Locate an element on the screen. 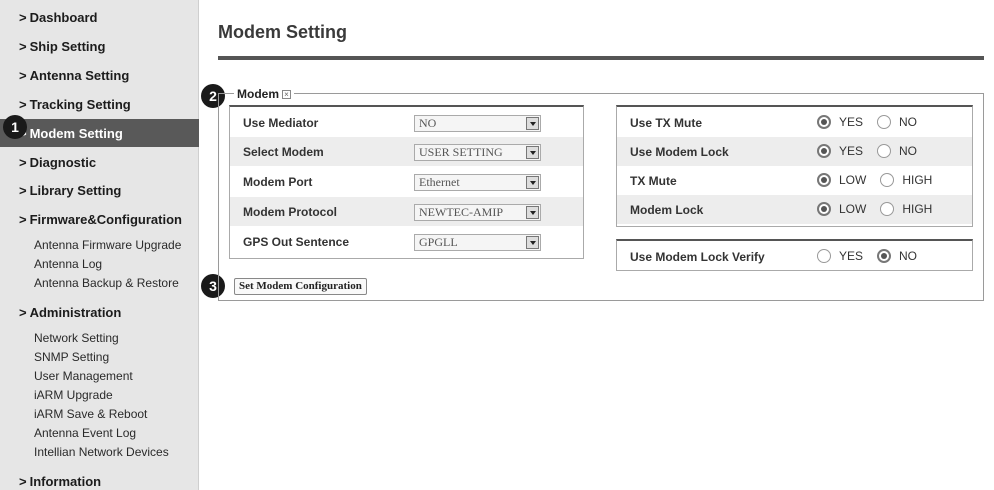  modem-port-select: Ethernet is located at coordinates (477, 182).